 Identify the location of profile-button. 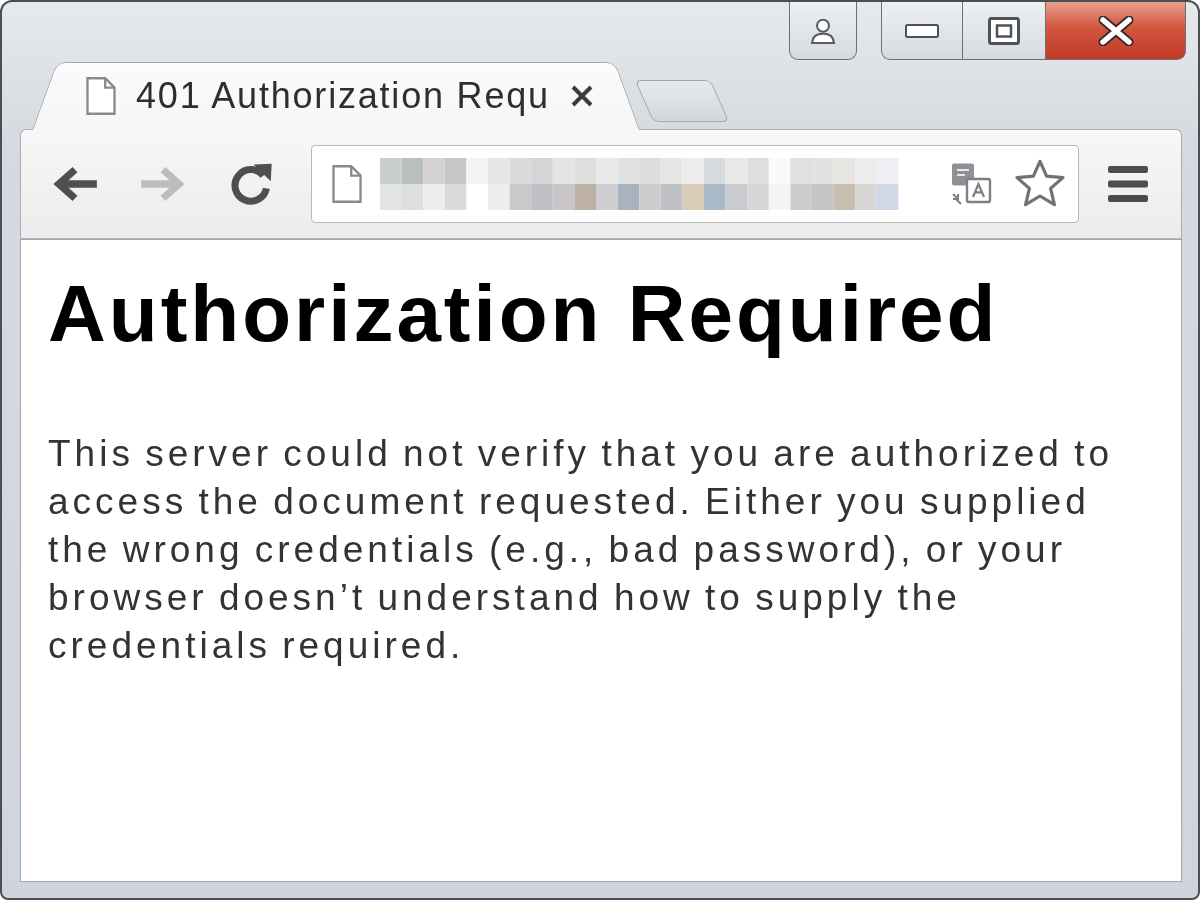
(823, 31).